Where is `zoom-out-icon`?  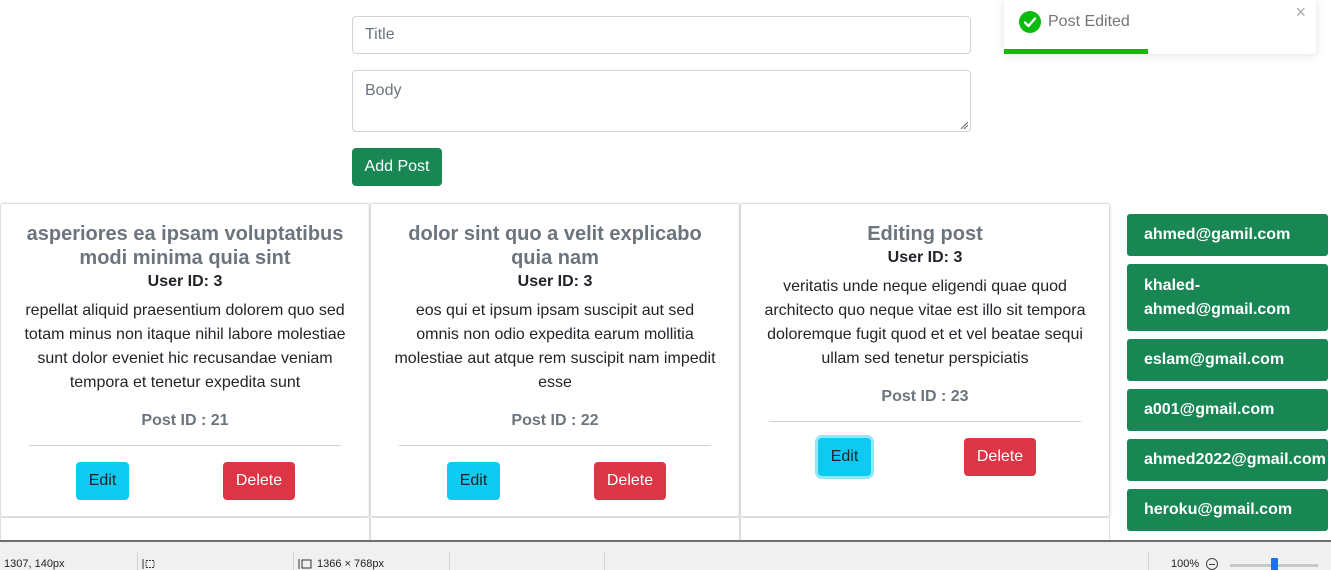 zoom-out-icon is located at coordinates (1212, 563).